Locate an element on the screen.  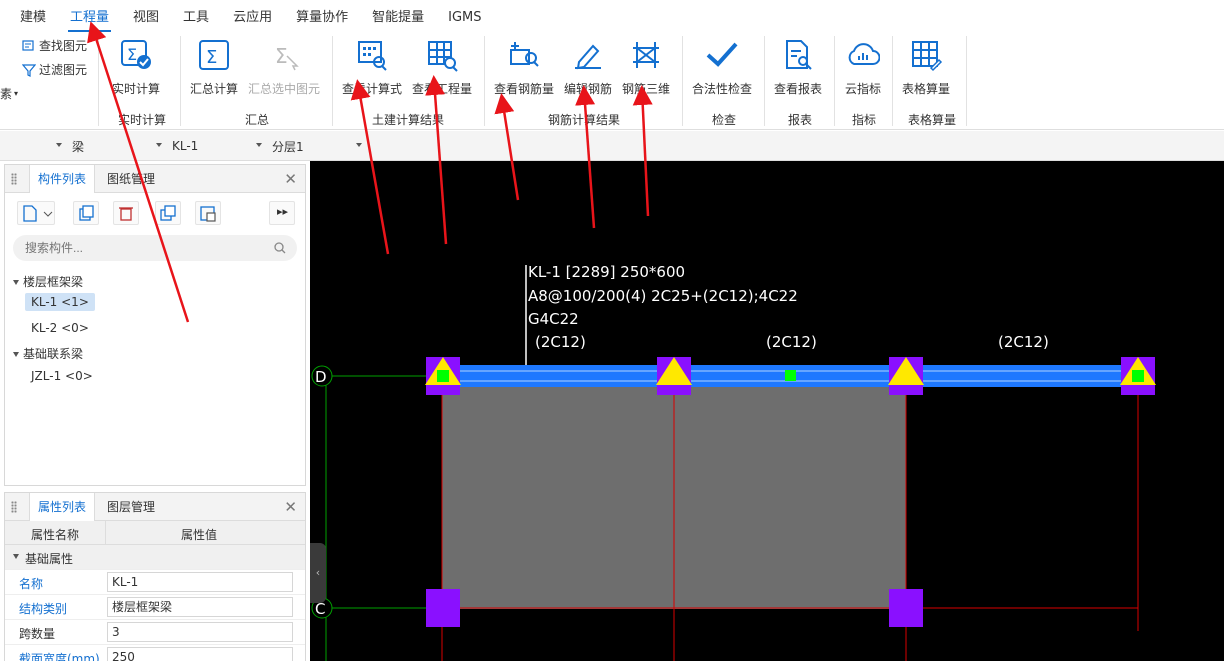
view-formula-label: 查看计算式 is located at coordinates (371, 89).